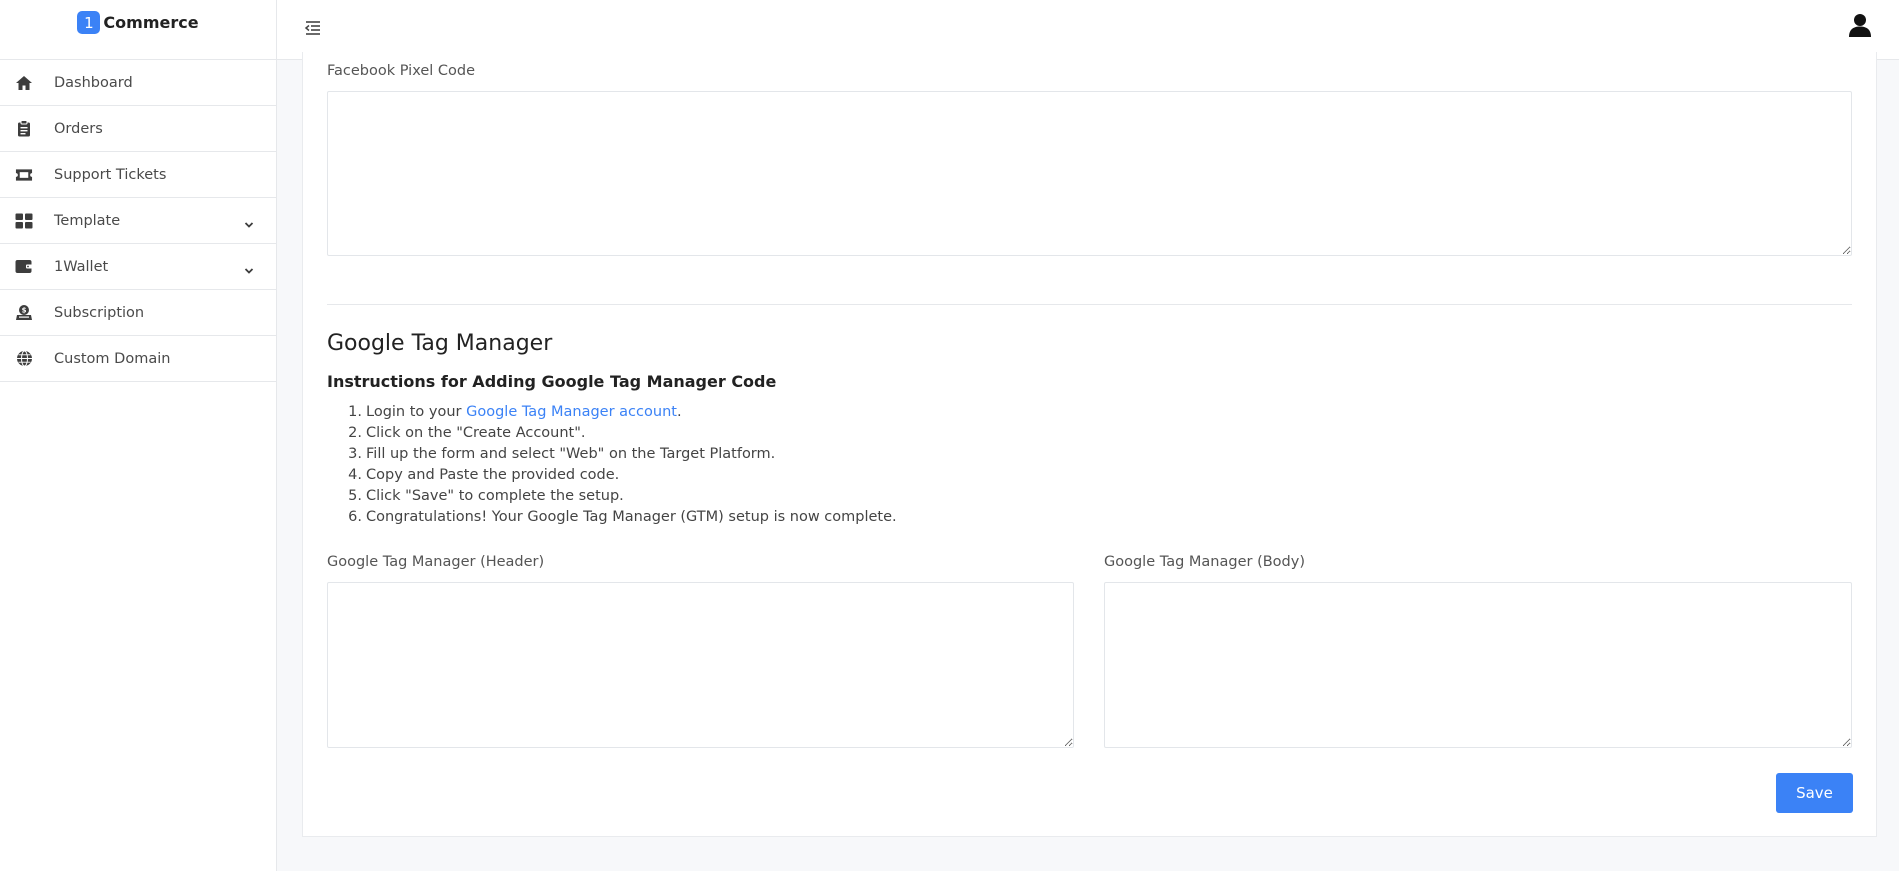 This screenshot has height=871, width=1899. What do you see at coordinates (416, 412) in the screenshot?
I see `step-text: Login to your` at bounding box center [416, 412].